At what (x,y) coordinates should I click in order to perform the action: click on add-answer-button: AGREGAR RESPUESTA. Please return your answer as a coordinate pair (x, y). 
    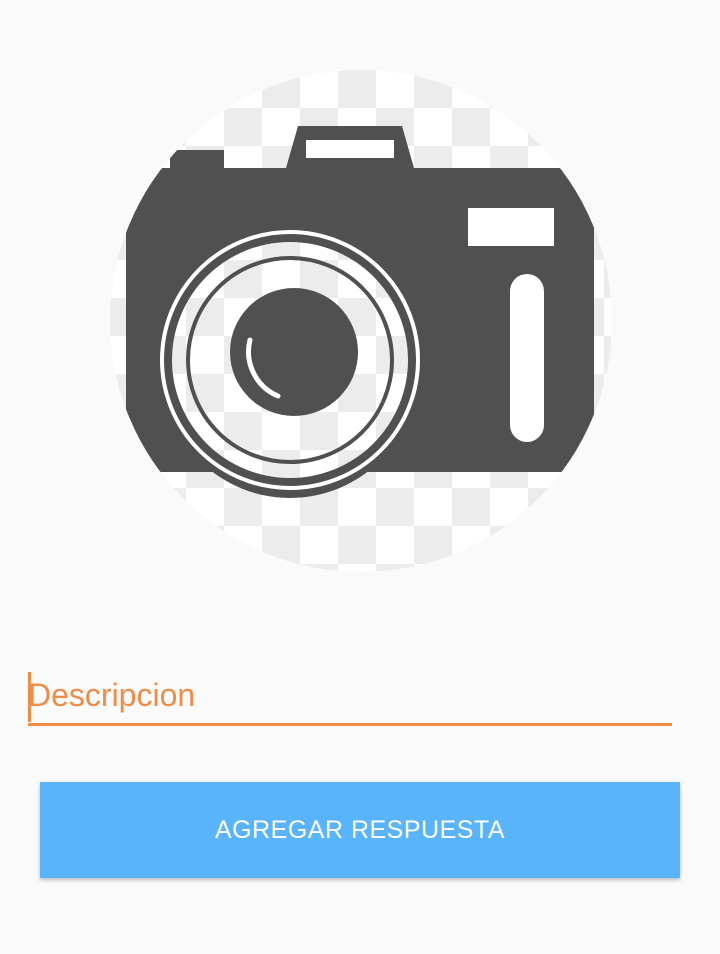
    Looking at the image, I should click on (360, 830).